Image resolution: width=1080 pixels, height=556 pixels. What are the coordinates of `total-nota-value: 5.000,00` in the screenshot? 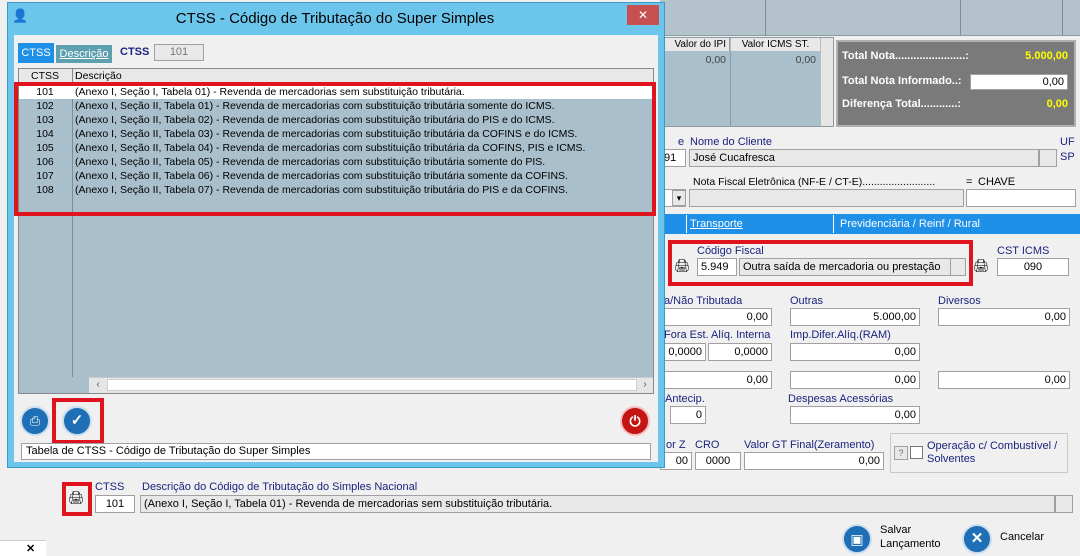 It's located at (1046, 56).